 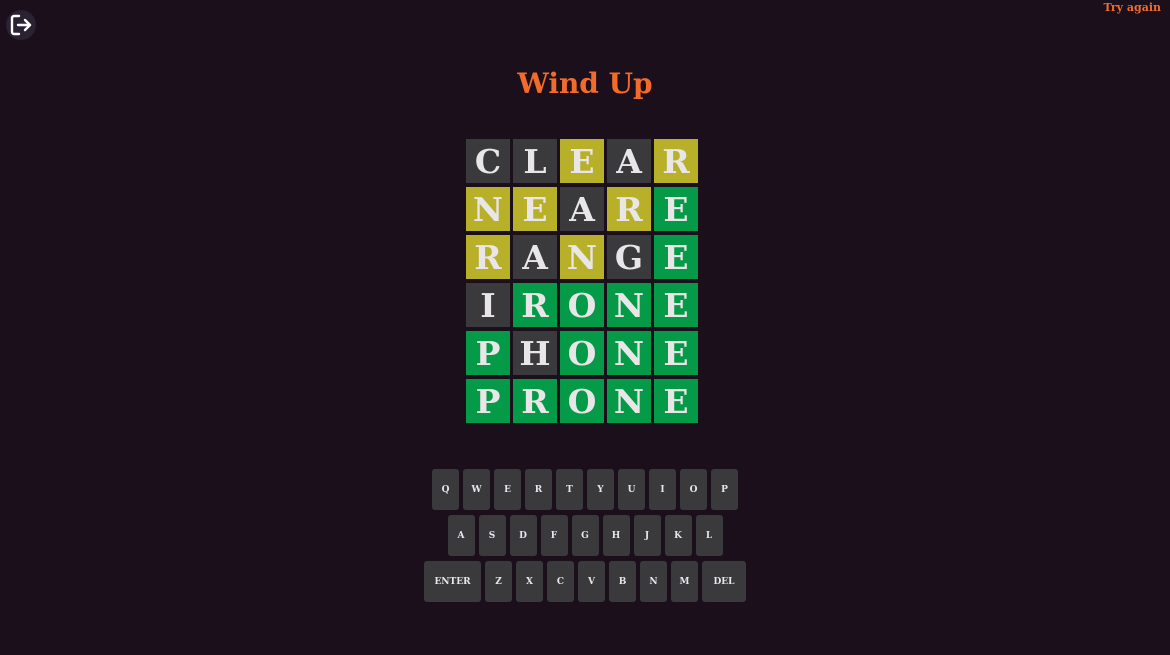 I want to click on page-title: Wind Up, so click(x=585, y=83).